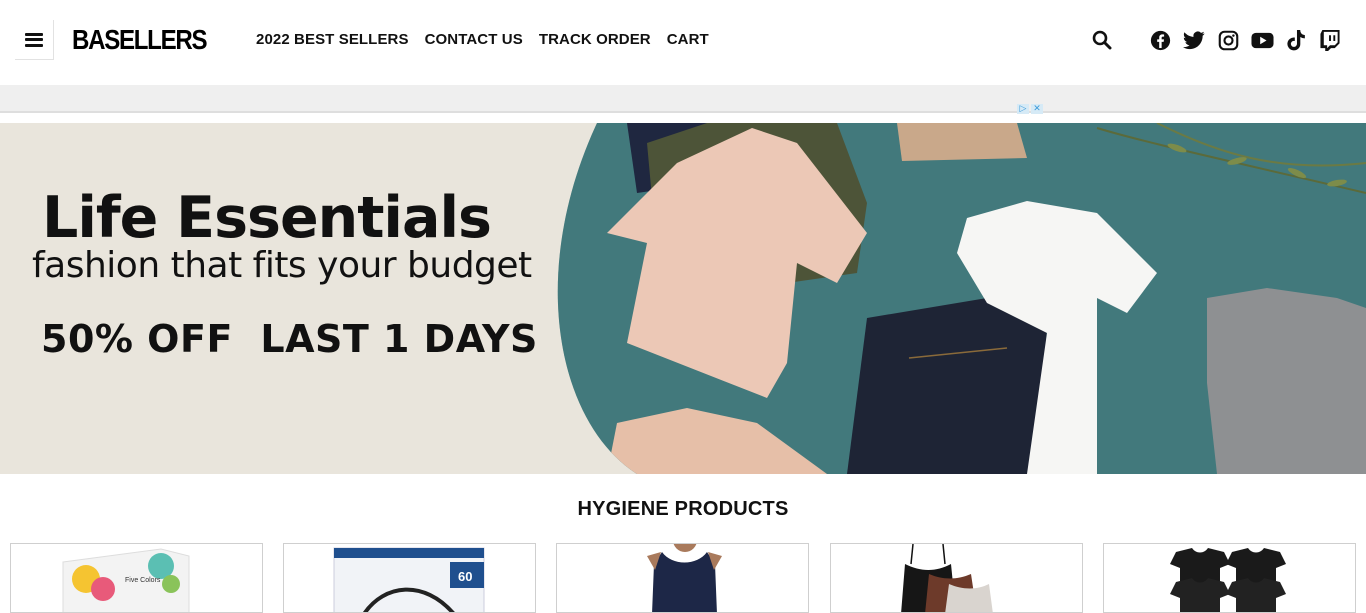  I want to click on product-card: 60, so click(409, 578).